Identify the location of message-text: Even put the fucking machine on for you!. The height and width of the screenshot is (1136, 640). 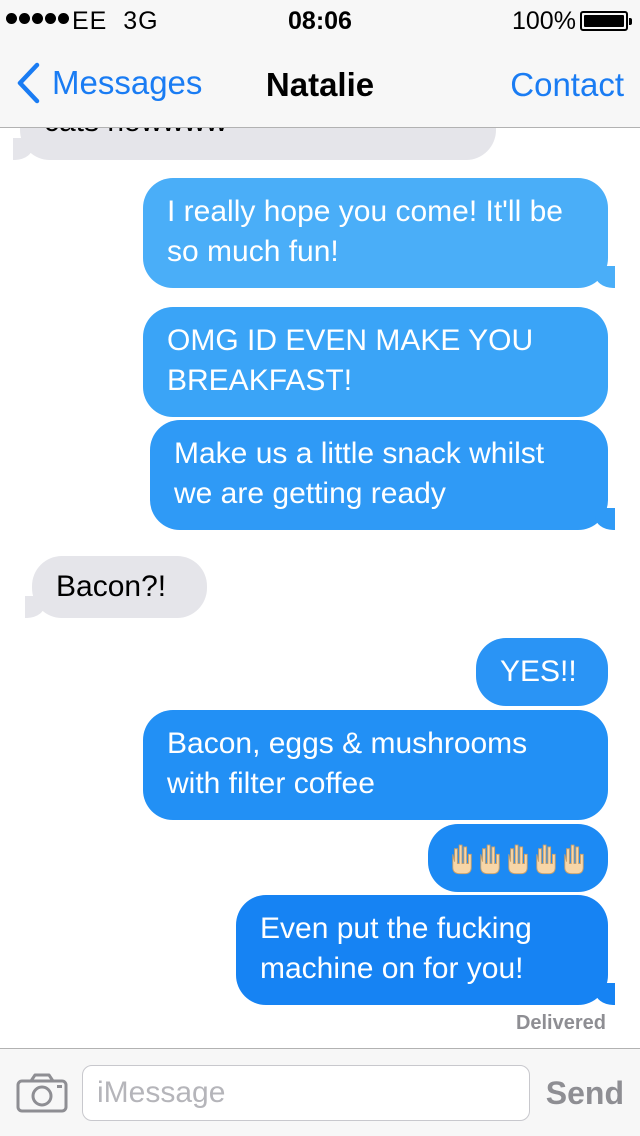
(396, 948).